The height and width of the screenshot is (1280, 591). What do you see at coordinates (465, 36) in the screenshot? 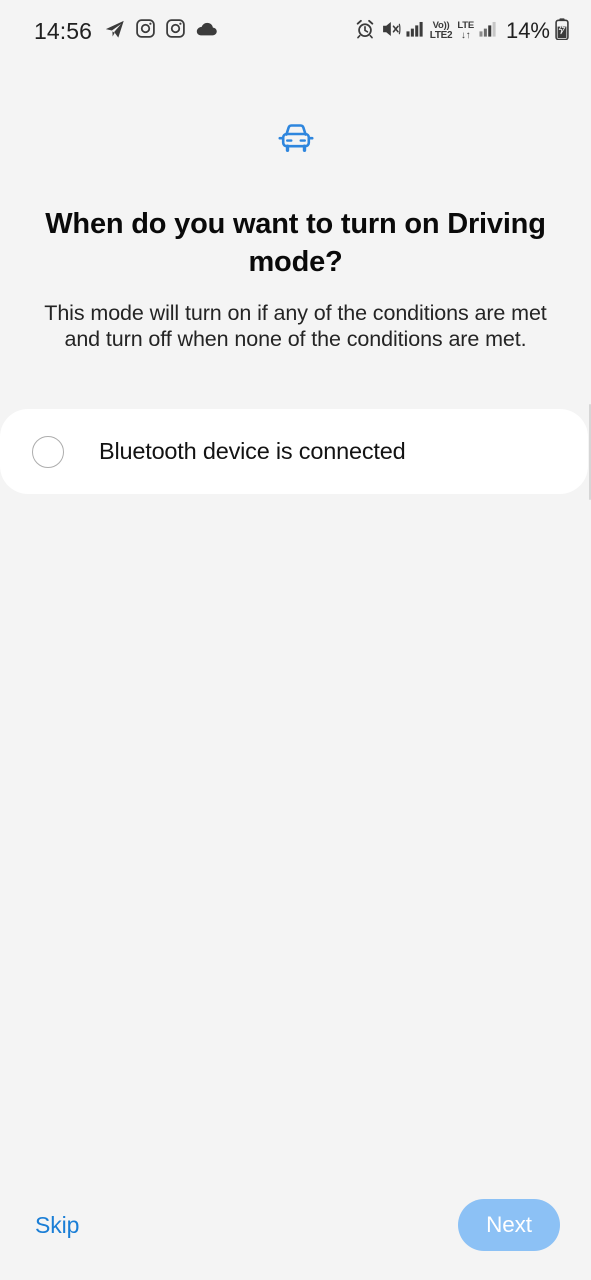
I see `data-arrows-label: ↓↑` at bounding box center [465, 36].